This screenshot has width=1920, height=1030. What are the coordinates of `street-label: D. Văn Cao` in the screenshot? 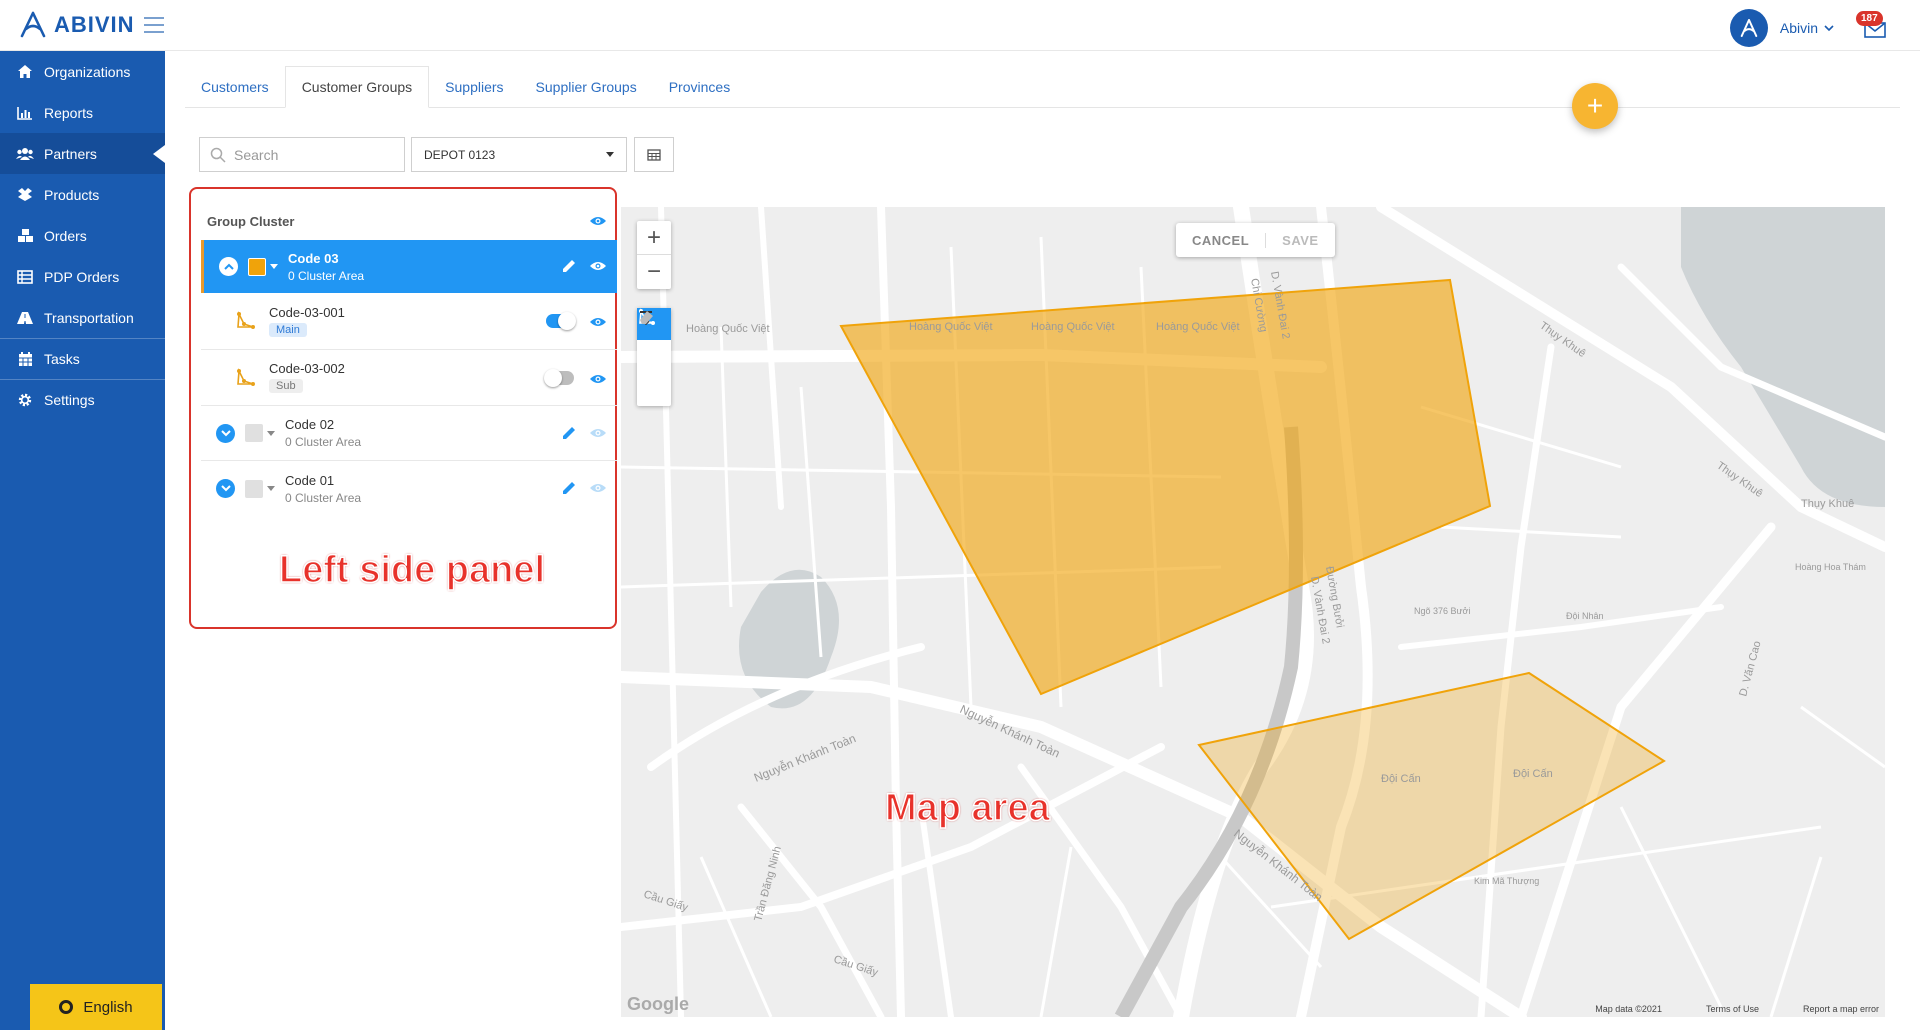 It's located at (1750, 669).